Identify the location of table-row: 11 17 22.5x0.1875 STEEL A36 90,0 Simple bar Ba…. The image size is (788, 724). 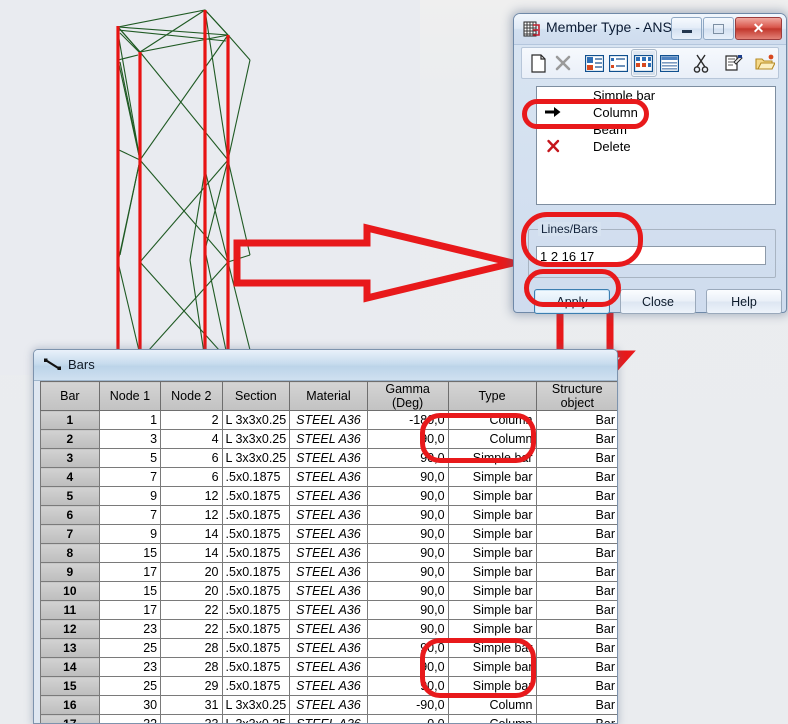
(328, 610).